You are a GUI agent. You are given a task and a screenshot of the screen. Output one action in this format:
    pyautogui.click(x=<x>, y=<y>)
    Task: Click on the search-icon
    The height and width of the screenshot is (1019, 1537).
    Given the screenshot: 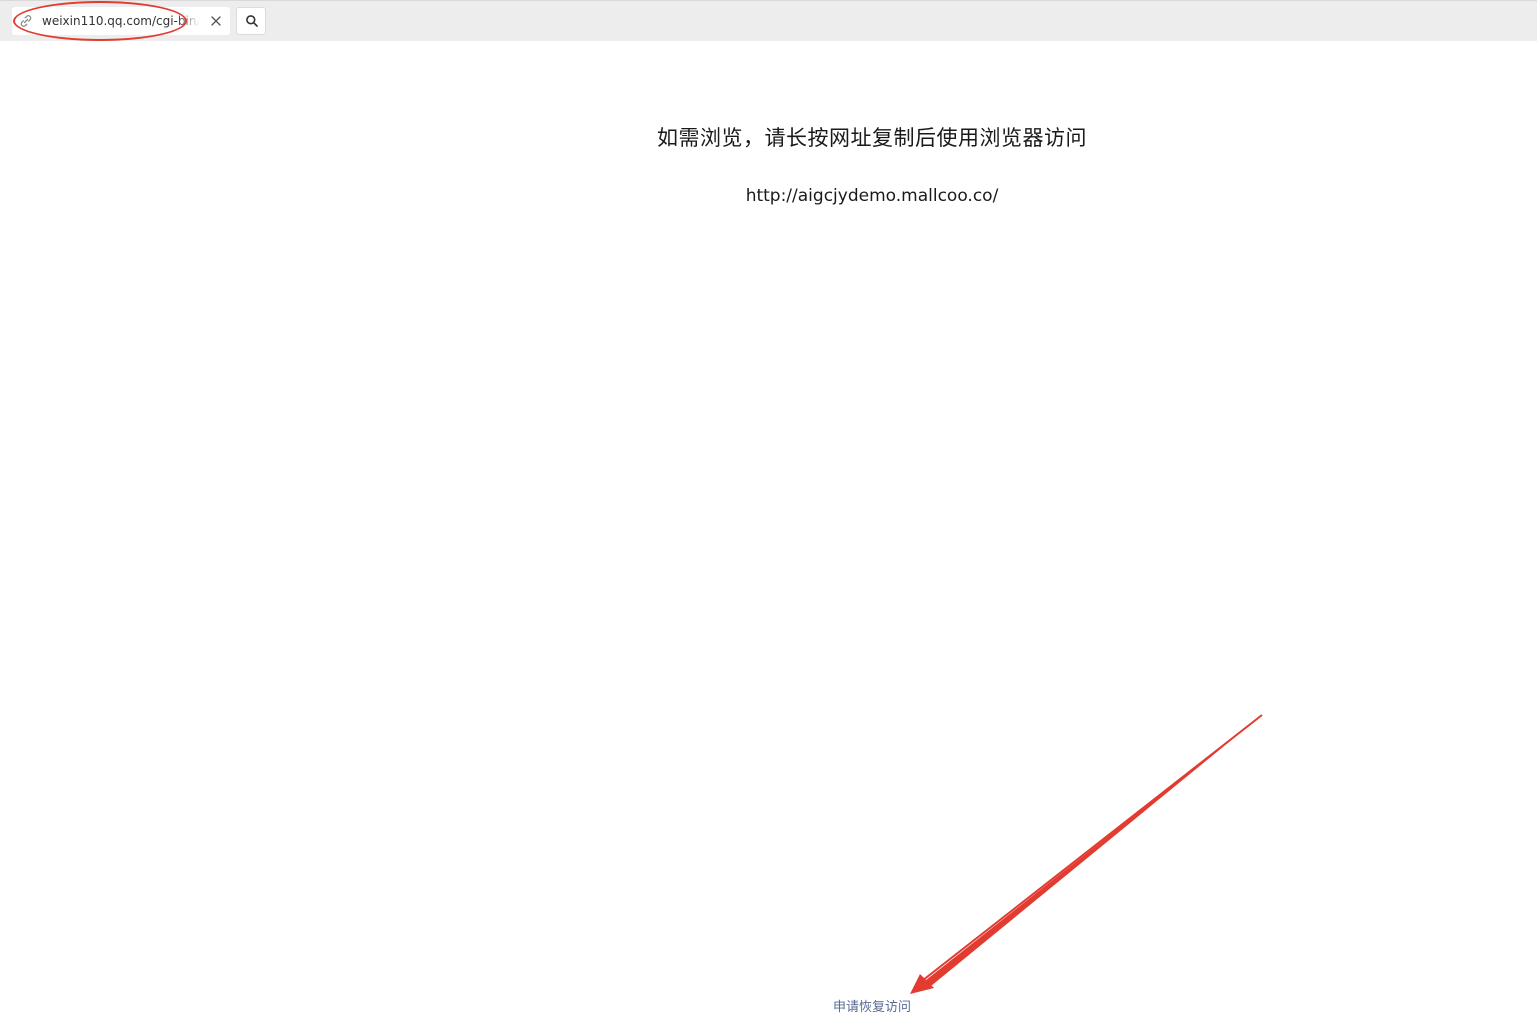 What is the action you would take?
    pyautogui.click(x=252, y=21)
    